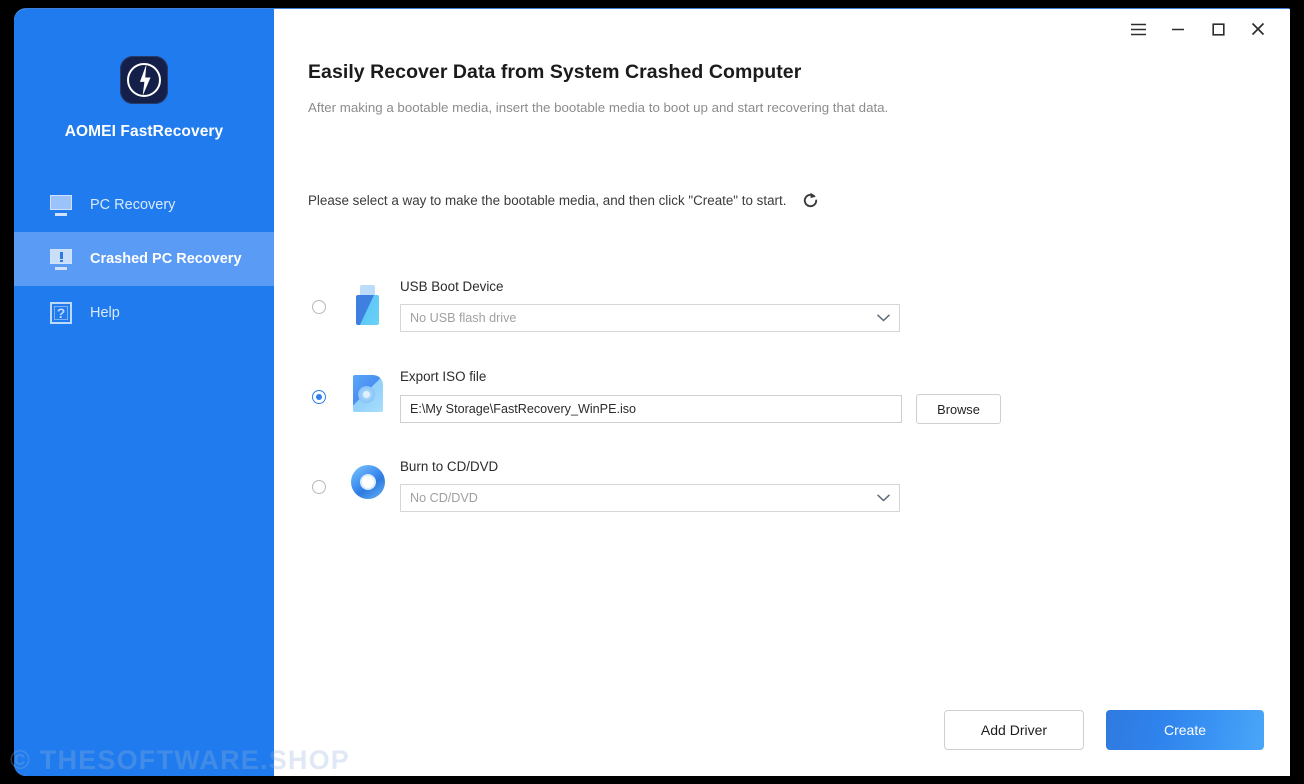  I want to click on cd-dvd-select-value: No CD/DVD, so click(444, 498).